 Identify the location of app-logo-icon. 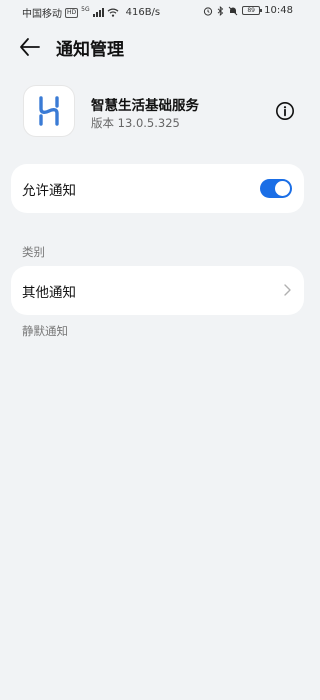
(49, 111).